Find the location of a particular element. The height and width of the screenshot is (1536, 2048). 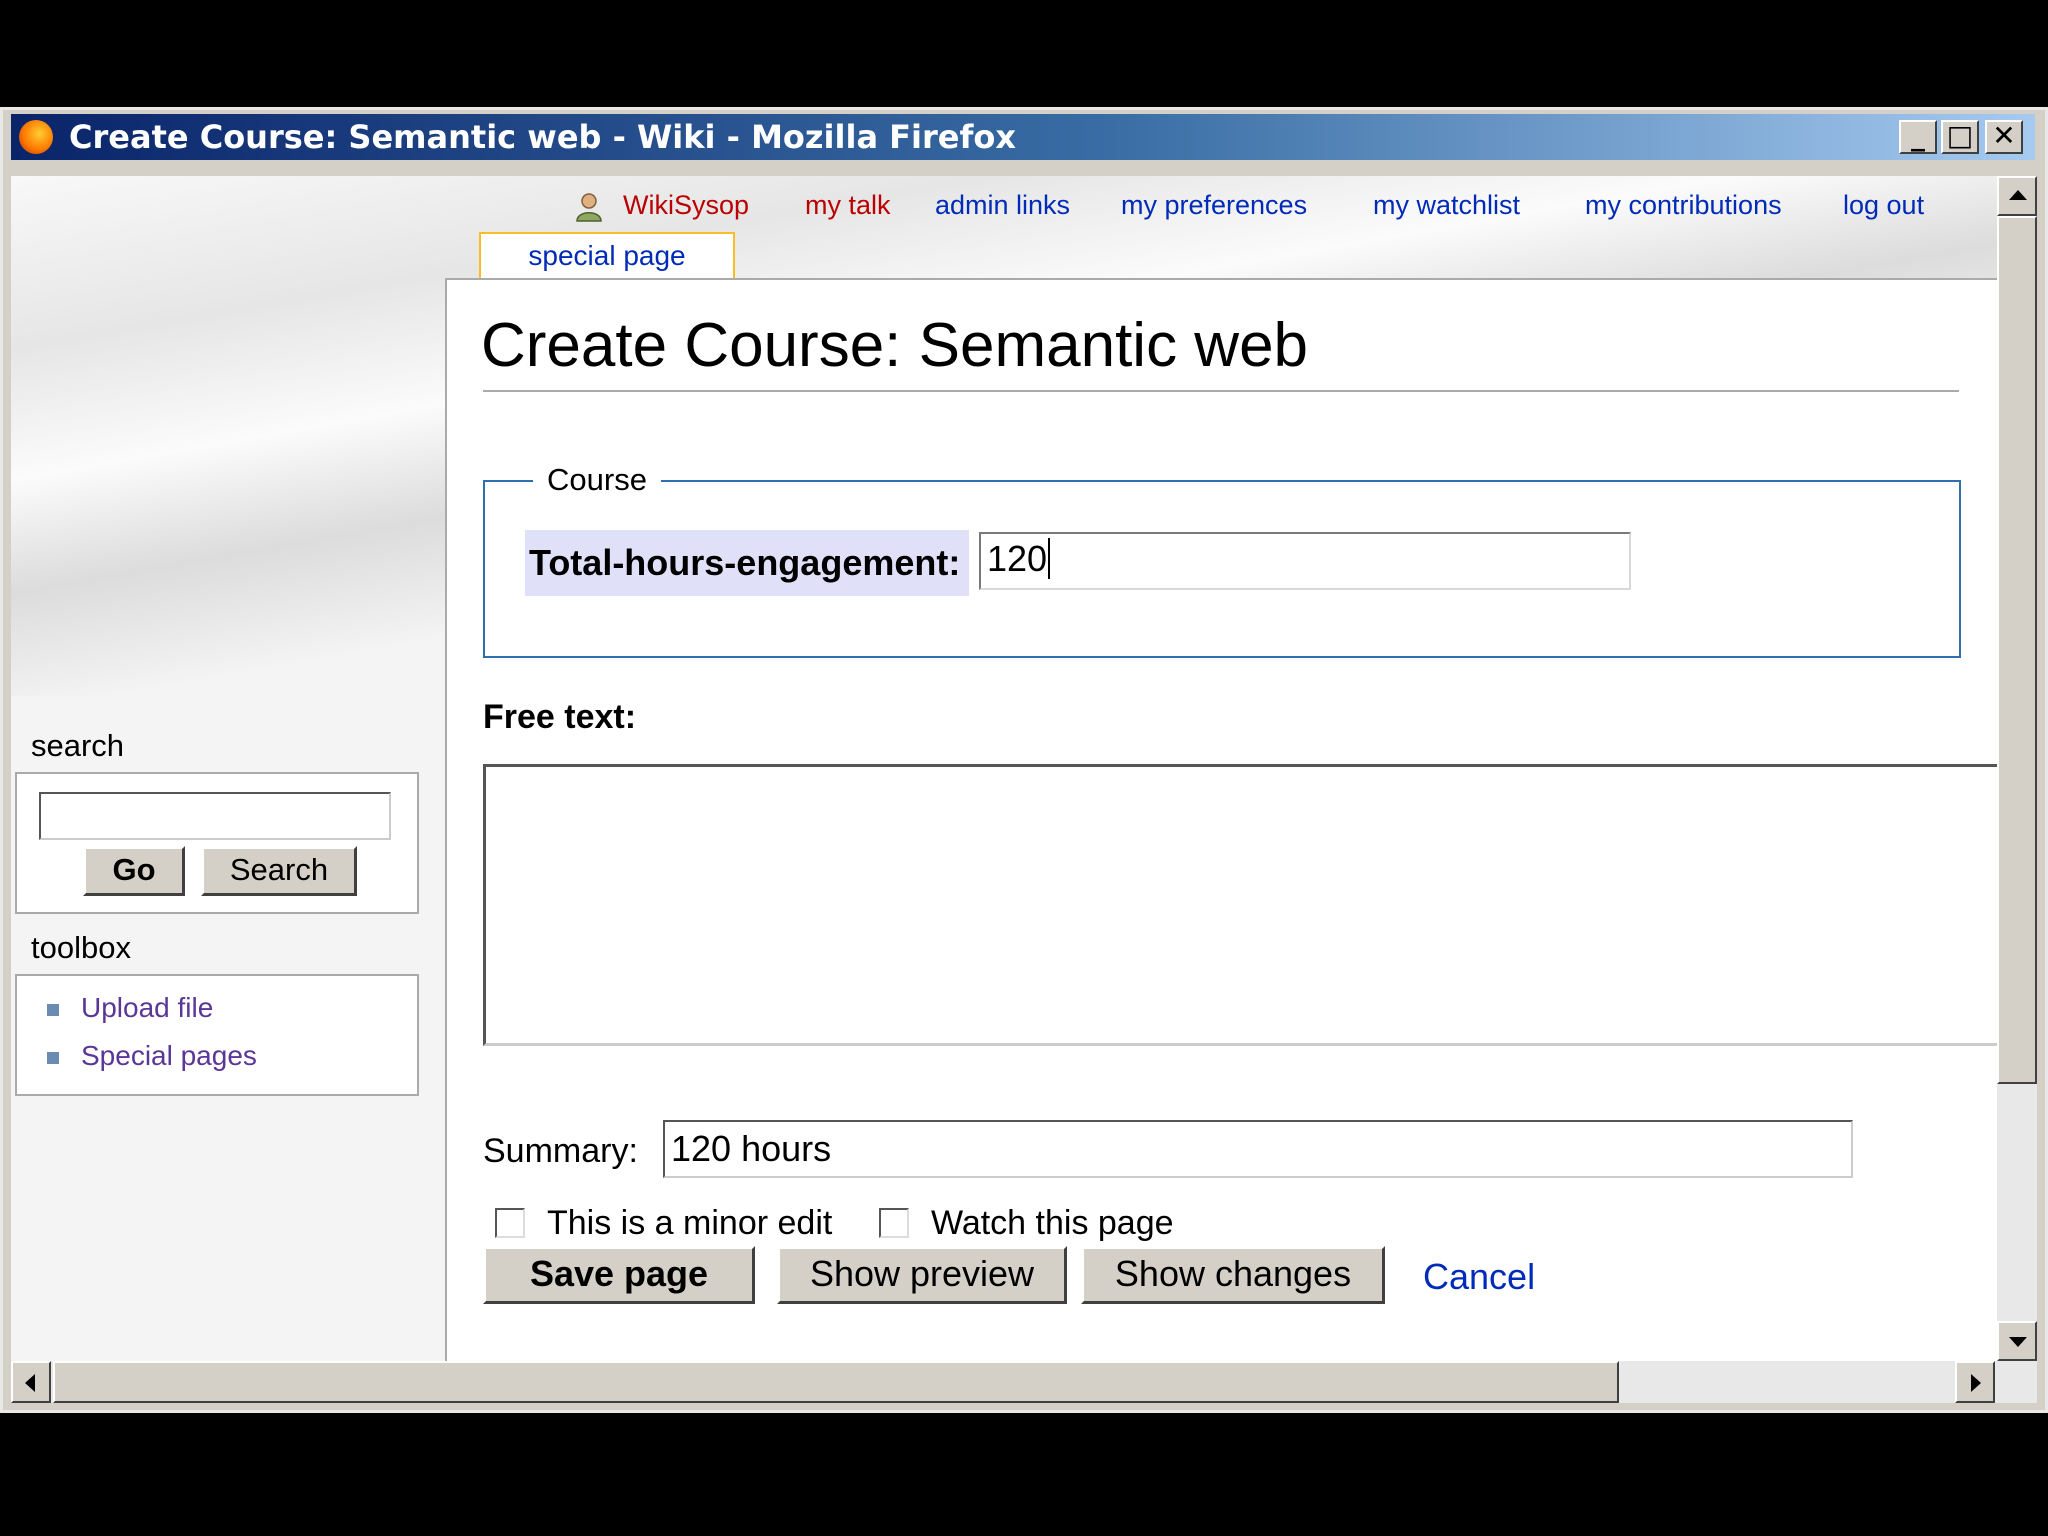

horizontal-scroll-thumb is located at coordinates (836, 1382).